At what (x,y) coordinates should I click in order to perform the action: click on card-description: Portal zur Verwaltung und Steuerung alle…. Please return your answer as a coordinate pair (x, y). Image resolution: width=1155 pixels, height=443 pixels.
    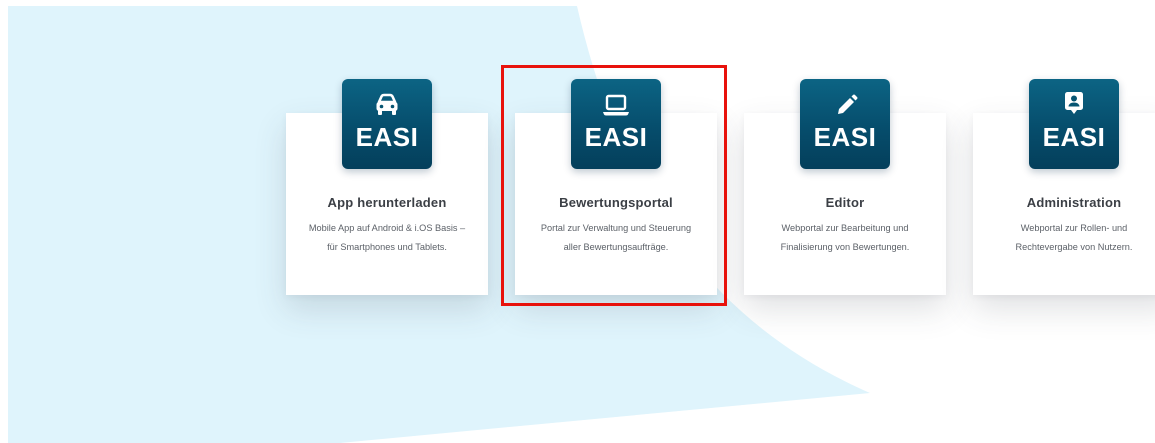
    Looking at the image, I should click on (616, 238).